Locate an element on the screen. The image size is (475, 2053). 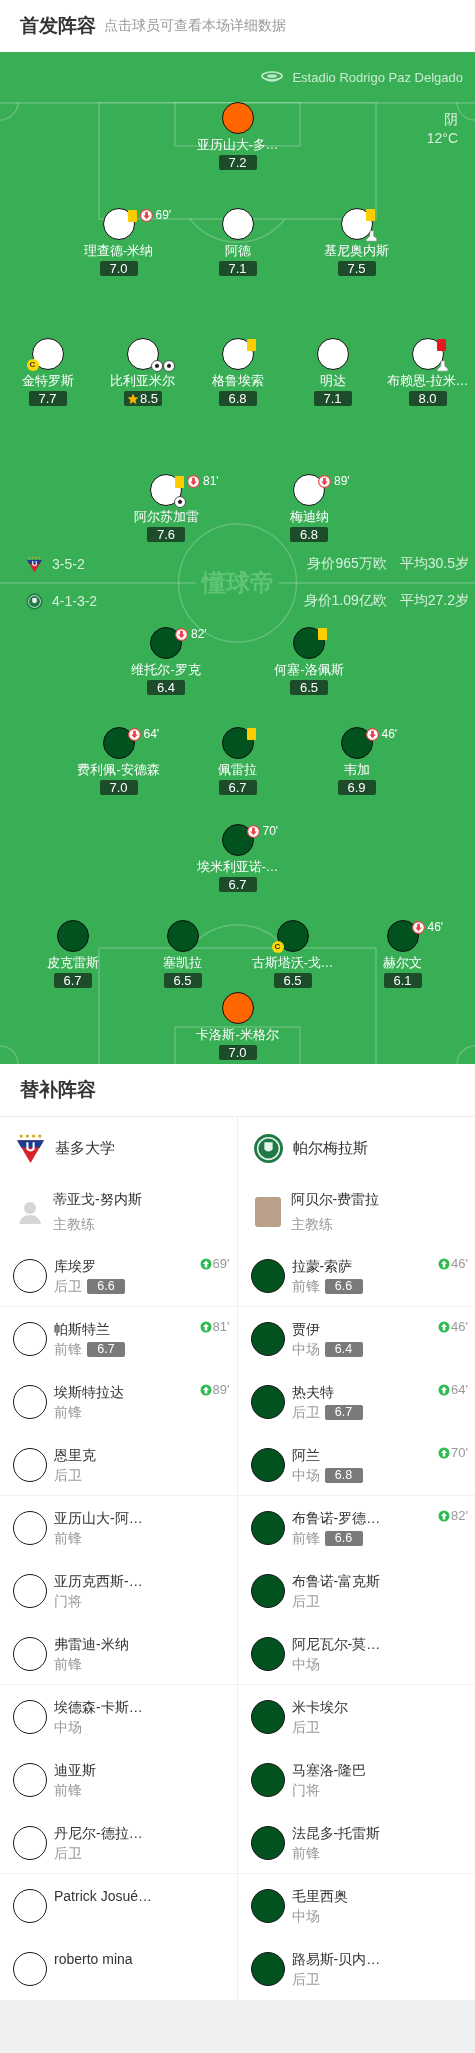
rating-badge: 6.7 is located at coordinates (106, 1349).